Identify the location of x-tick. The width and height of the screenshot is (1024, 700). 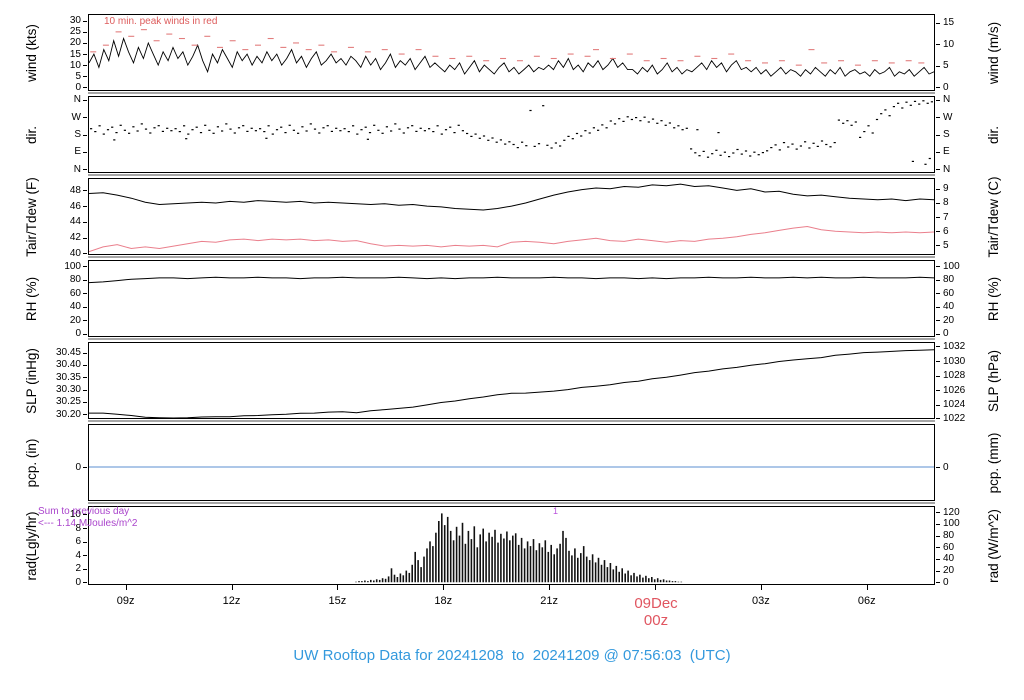
(232, 587).